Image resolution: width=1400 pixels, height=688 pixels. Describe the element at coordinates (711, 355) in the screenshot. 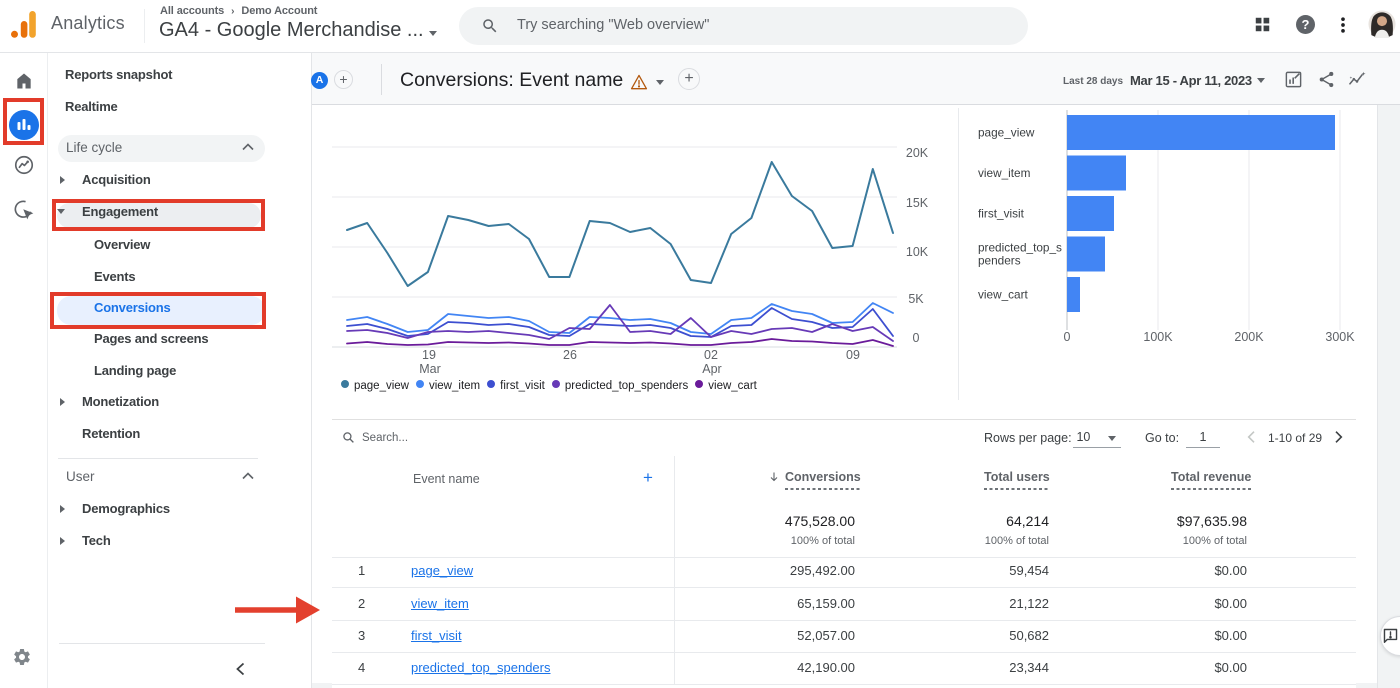

I see `svg-text: 02` at that location.